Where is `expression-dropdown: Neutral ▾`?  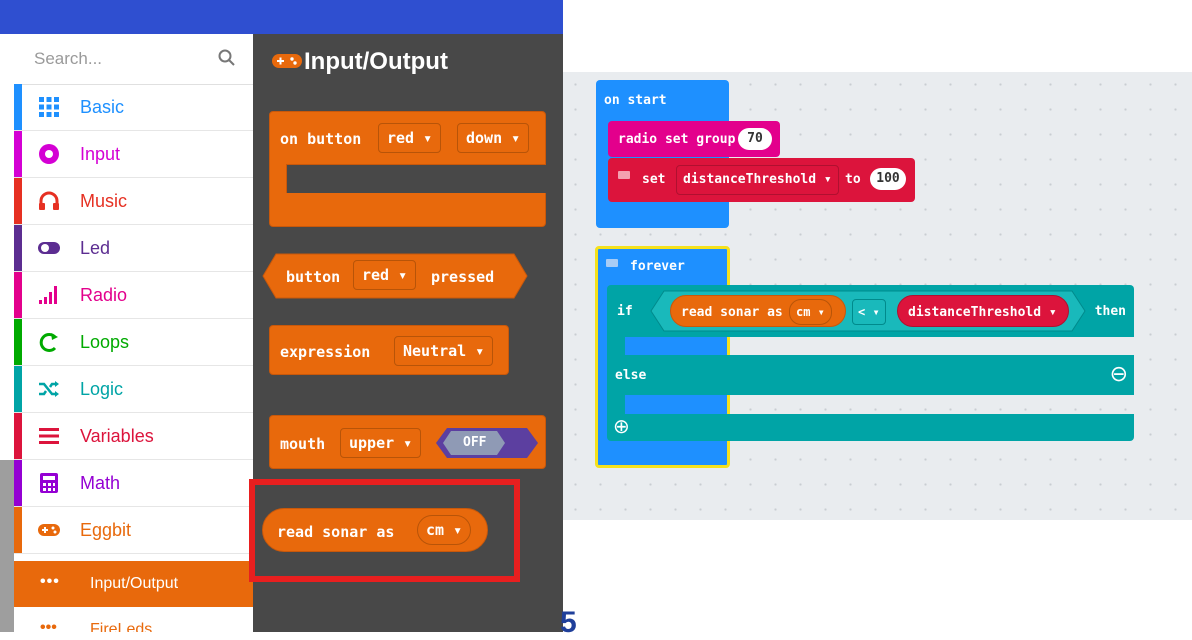 expression-dropdown: Neutral ▾ is located at coordinates (444, 351).